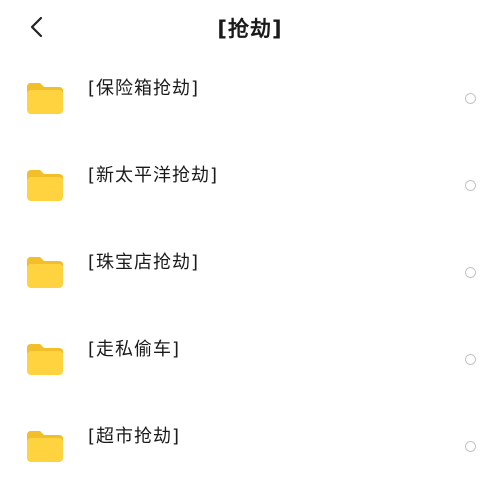 The image size is (500, 500). What do you see at coordinates (144, 88) in the screenshot?
I see `folder-name: [保险箱抢劫]` at bounding box center [144, 88].